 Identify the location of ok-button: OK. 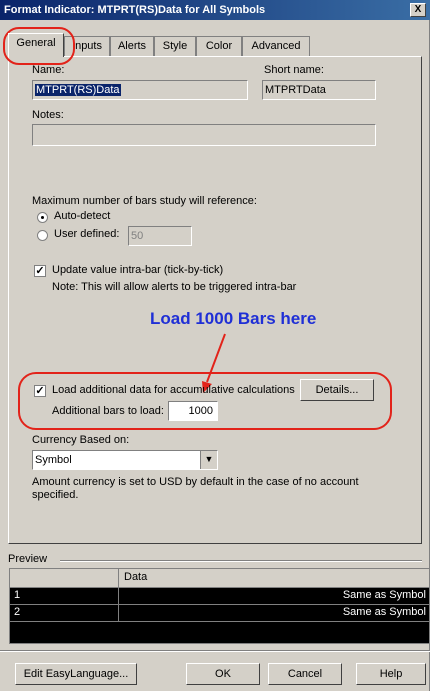
(223, 674).